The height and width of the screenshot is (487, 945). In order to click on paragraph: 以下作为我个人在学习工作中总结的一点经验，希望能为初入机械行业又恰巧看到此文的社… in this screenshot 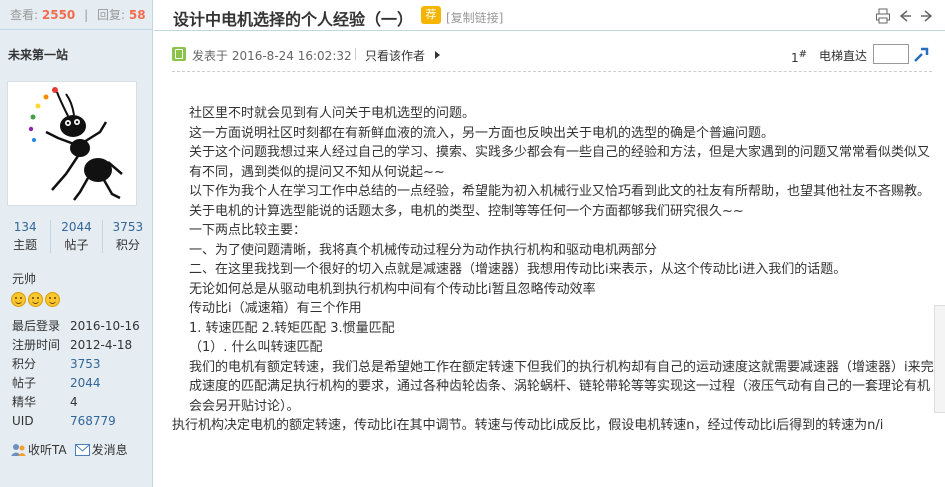, I will do `click(560, 191)`.